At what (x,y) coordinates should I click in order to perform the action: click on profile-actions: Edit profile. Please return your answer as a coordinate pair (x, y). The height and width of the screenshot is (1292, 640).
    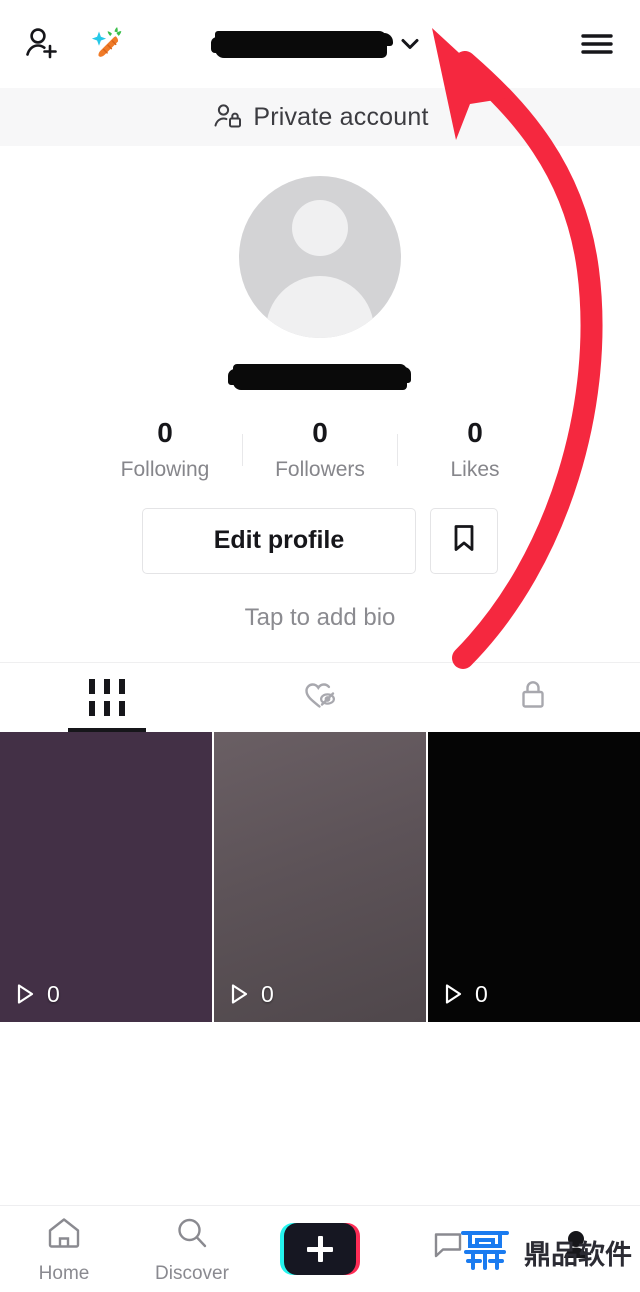
    Looking at the image, I should click on (320, 540).